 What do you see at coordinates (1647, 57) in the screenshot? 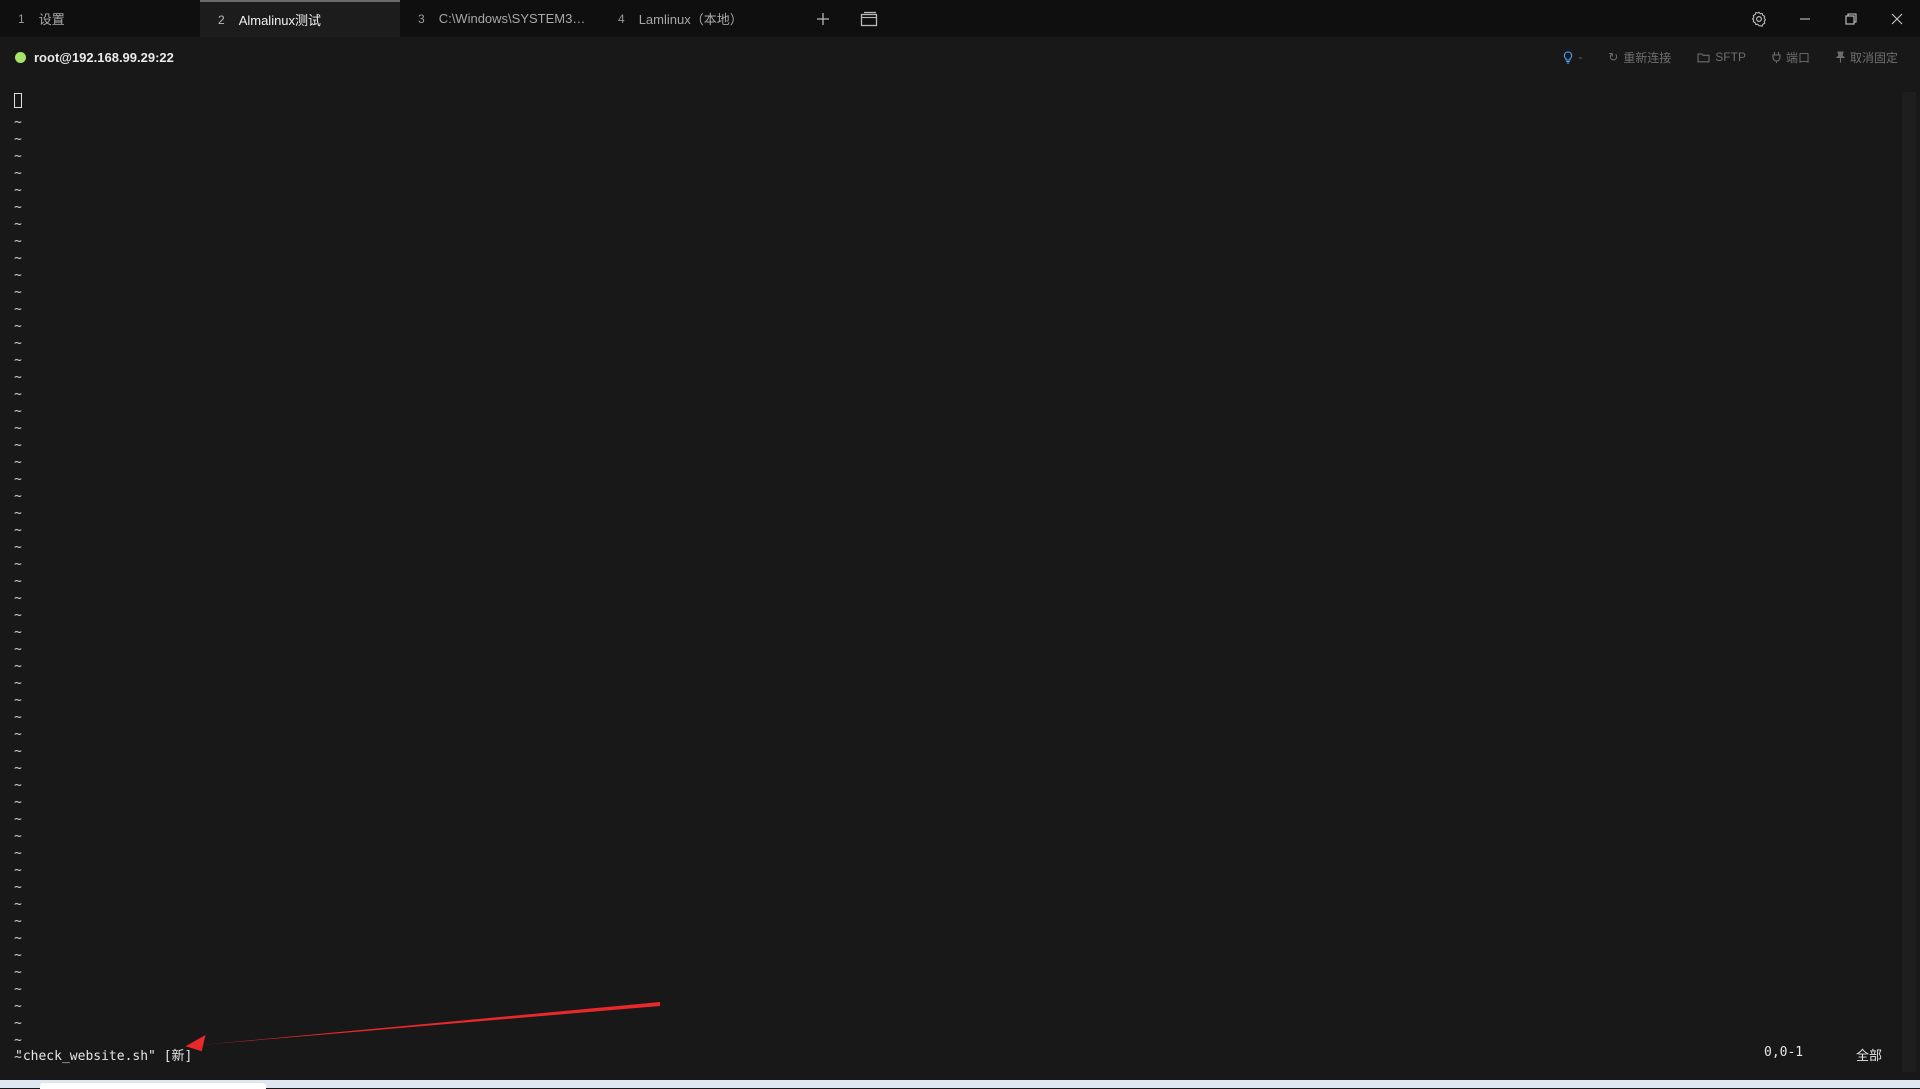
I see `reconnect-label: 重新连接` at bounding box center [1647, 57].